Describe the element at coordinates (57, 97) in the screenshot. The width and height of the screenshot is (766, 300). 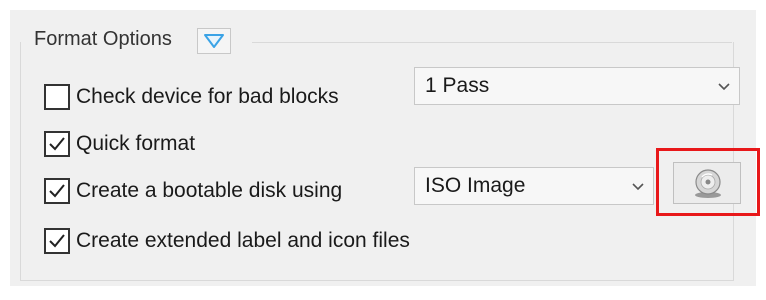
I see `bad-blocks-checkbox` at that location.